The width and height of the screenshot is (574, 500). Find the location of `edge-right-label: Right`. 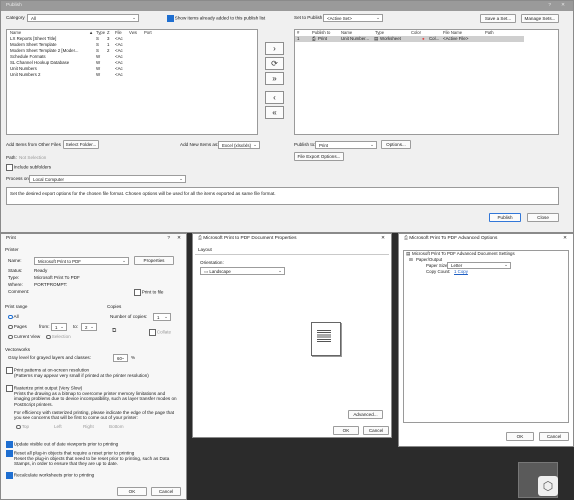

edge-right-label: Right is located at coordinates (88, 426).